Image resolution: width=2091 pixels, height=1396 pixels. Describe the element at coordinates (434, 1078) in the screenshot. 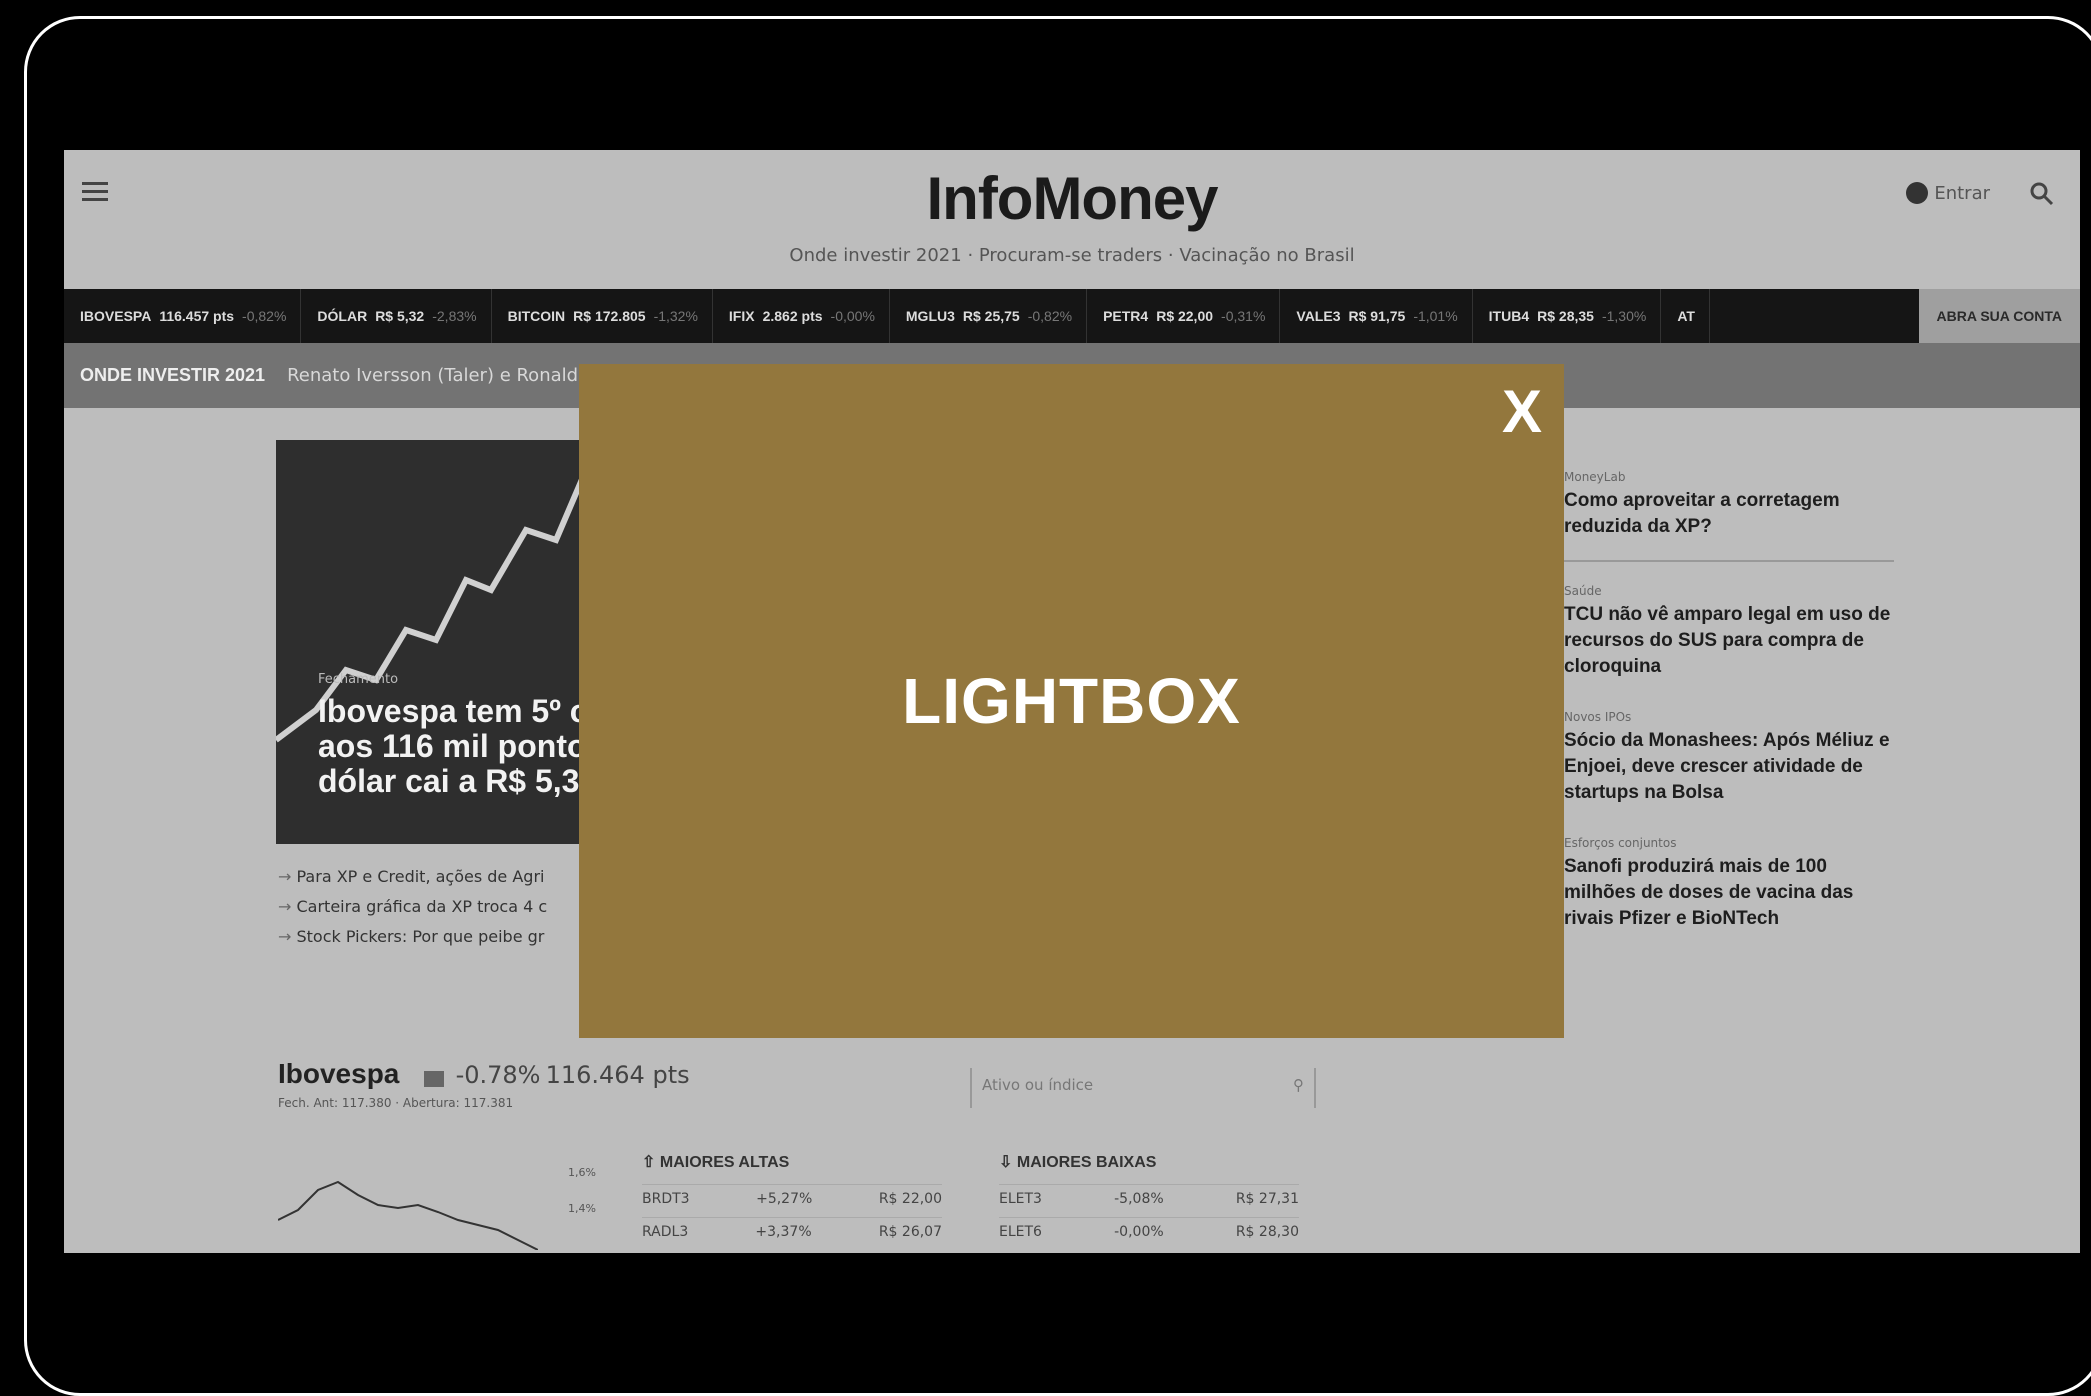

I see `chart-badge-icon` at that location.